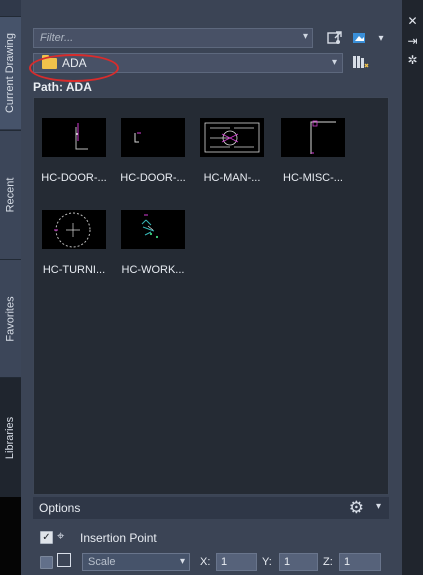 The width and height of the screenshot is (423, 575). What do you see at coordinates (335, 38) in the screenshot?
I see `import-icon` at bounding box center [335, 38].